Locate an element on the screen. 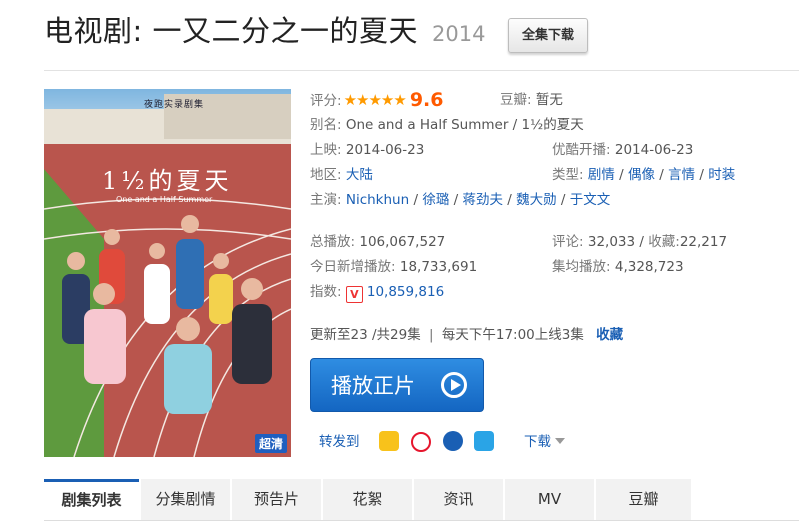 This screenshot has height=530, width=799. tab-clips: 花絮 is located at coordinates (367, 499).